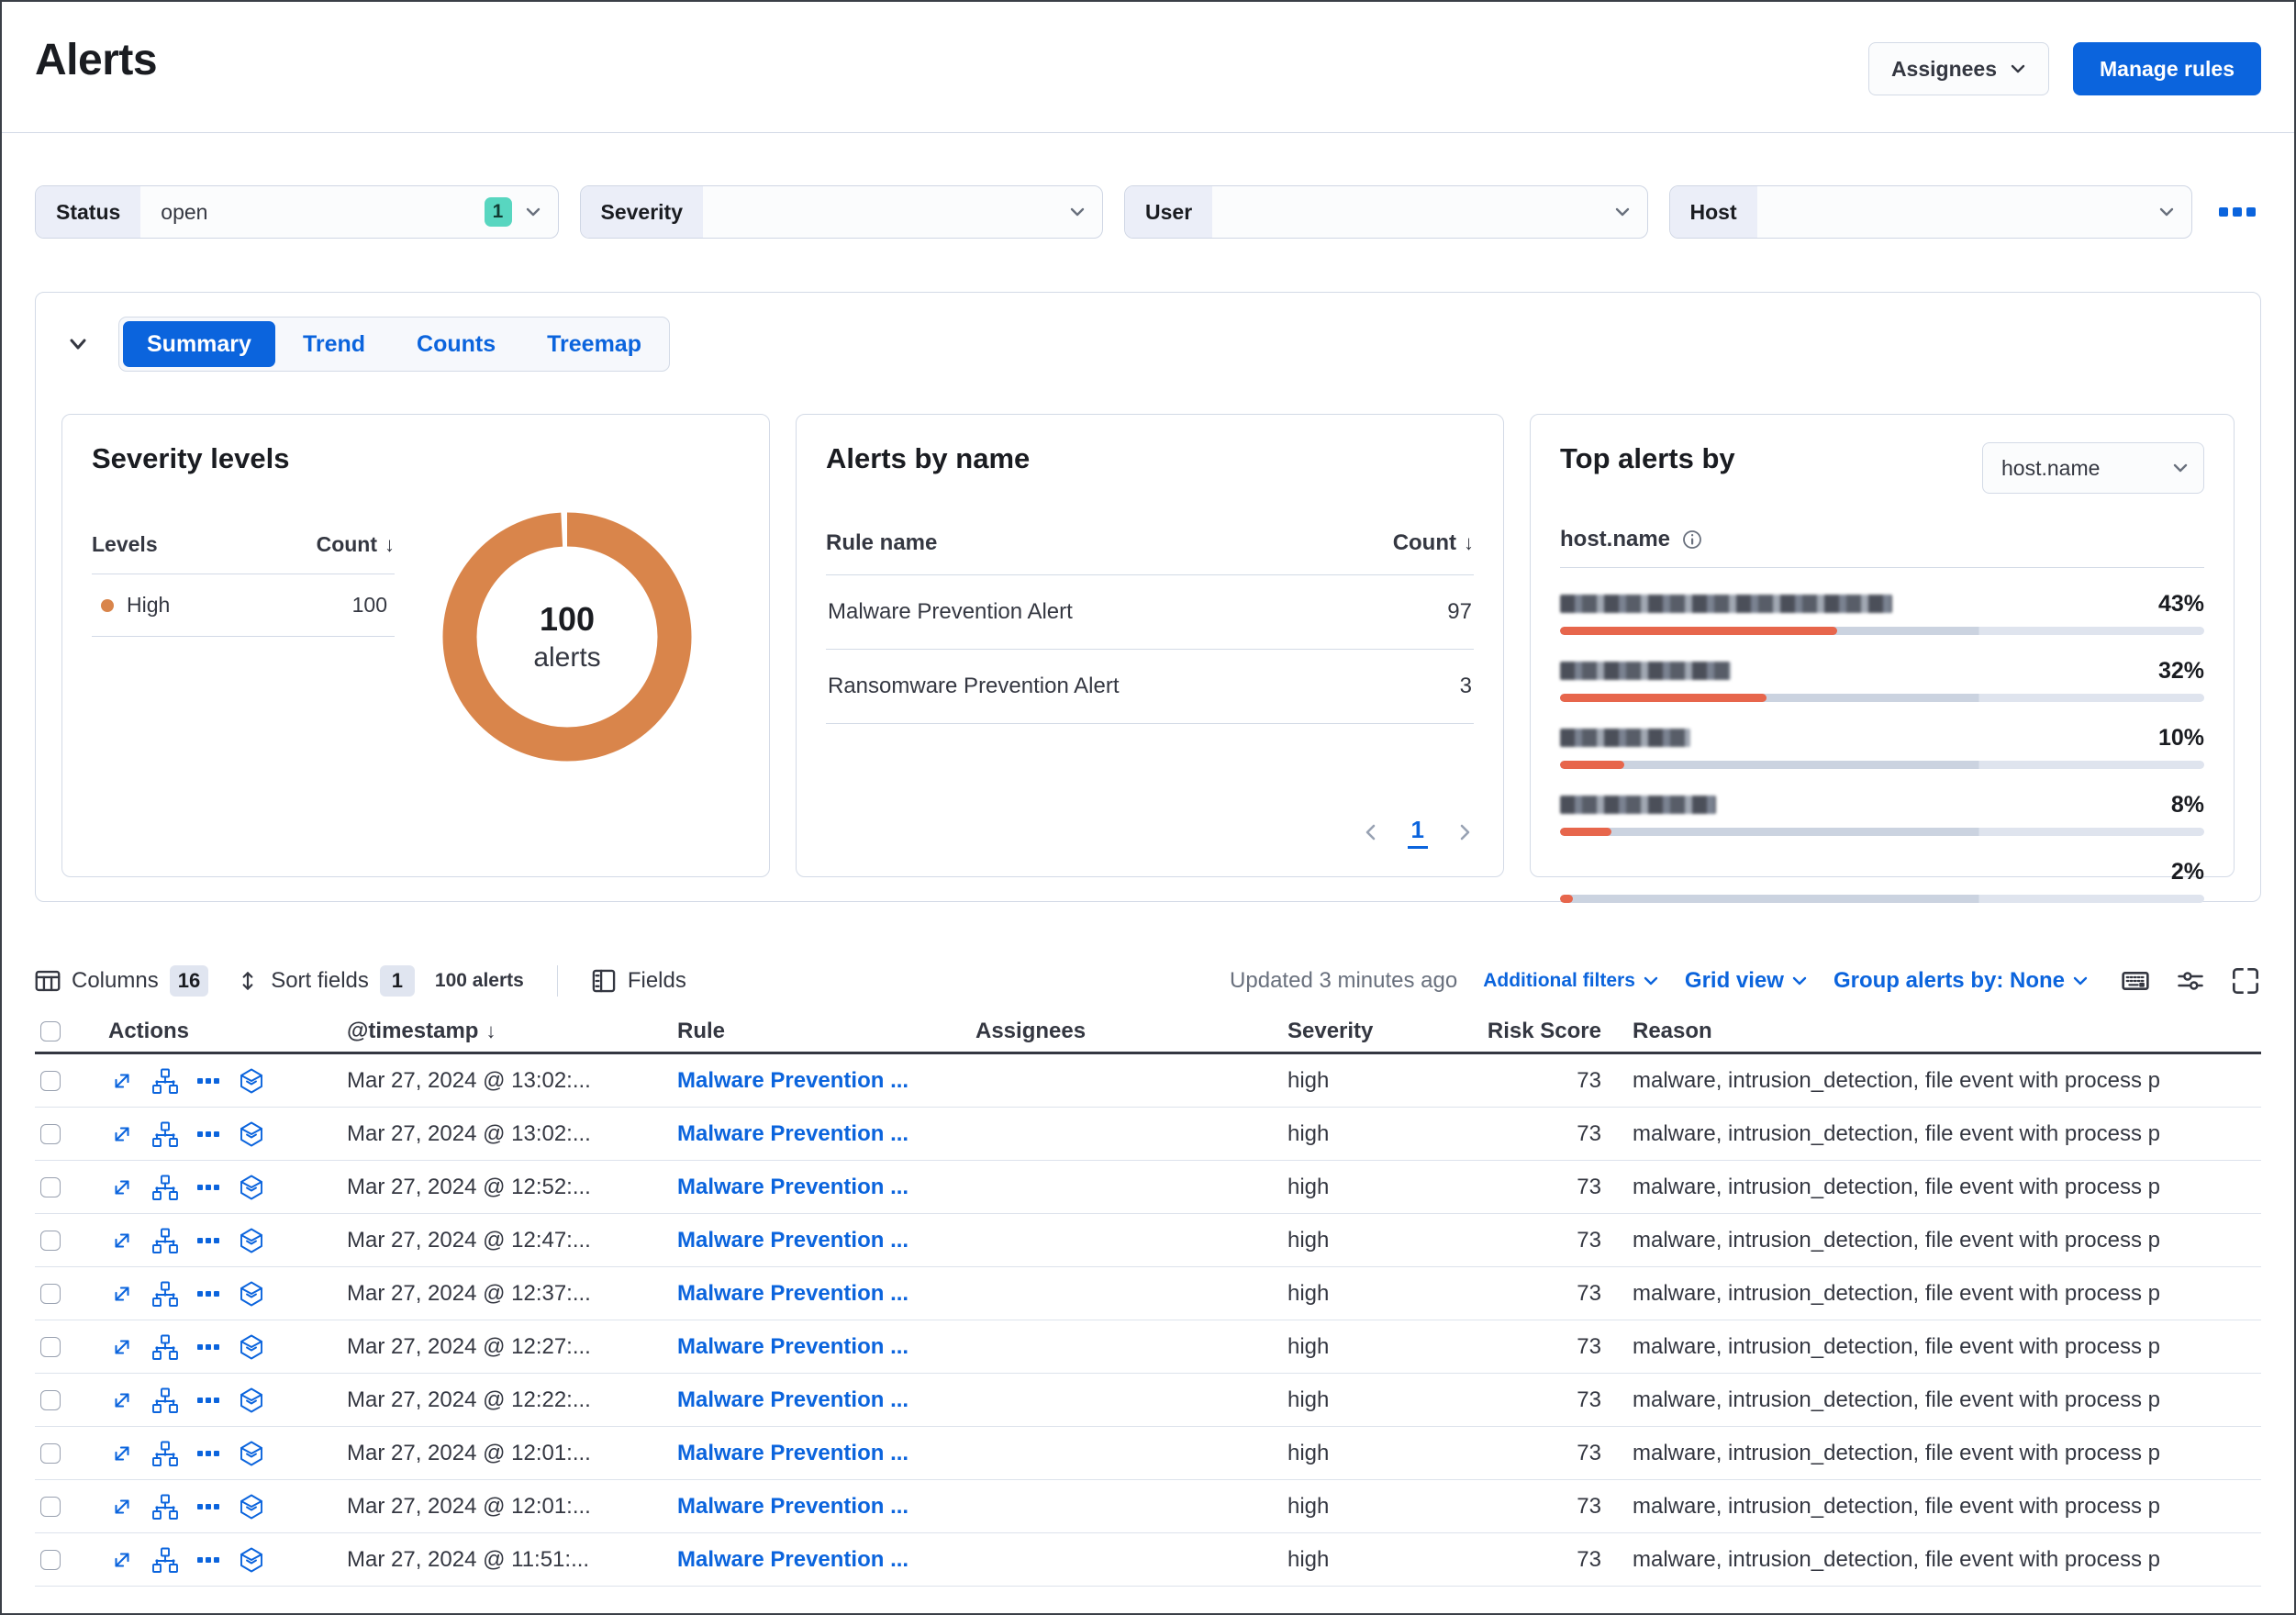 The width and height of the screenshot is (2296, 1615). I want to click on tab-counts: Counts, so click(456, 344).